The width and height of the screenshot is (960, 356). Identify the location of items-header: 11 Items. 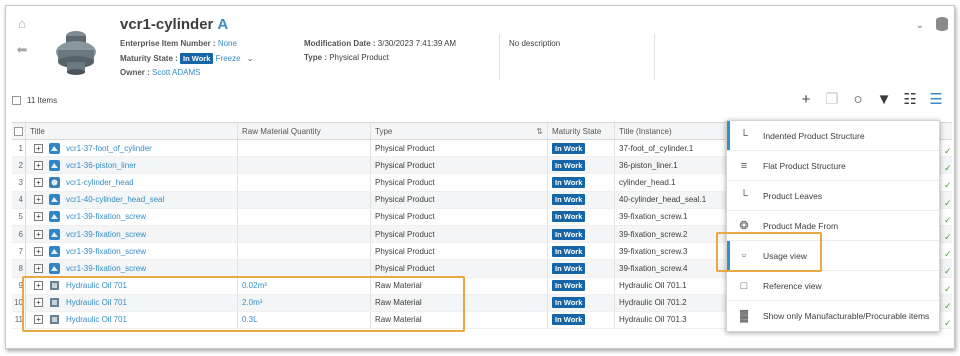
(34, 100).